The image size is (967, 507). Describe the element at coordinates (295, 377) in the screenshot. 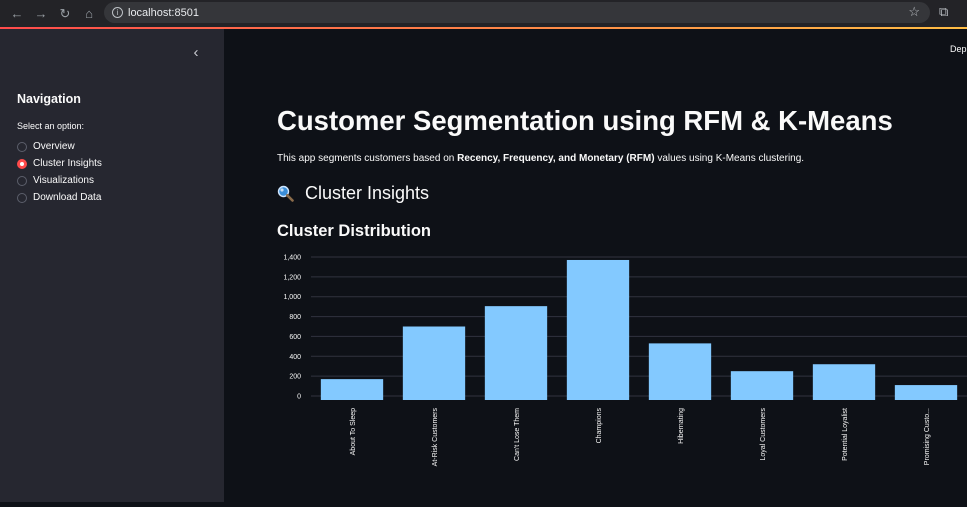

I see `y-tick-label: 200` at that location.